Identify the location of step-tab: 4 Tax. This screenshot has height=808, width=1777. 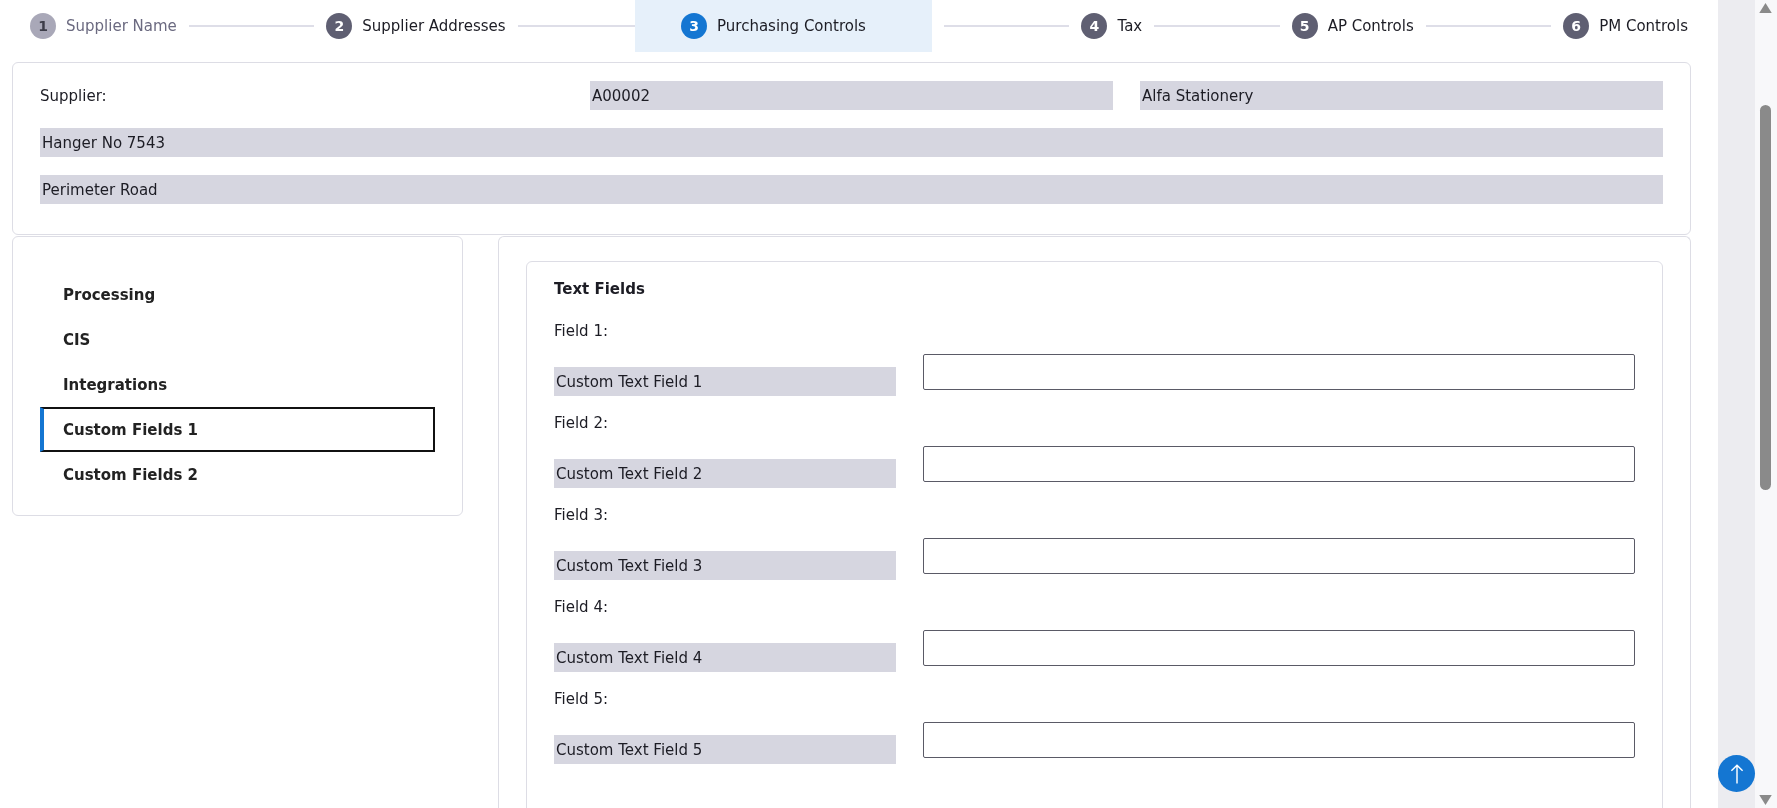
(1112, 26).